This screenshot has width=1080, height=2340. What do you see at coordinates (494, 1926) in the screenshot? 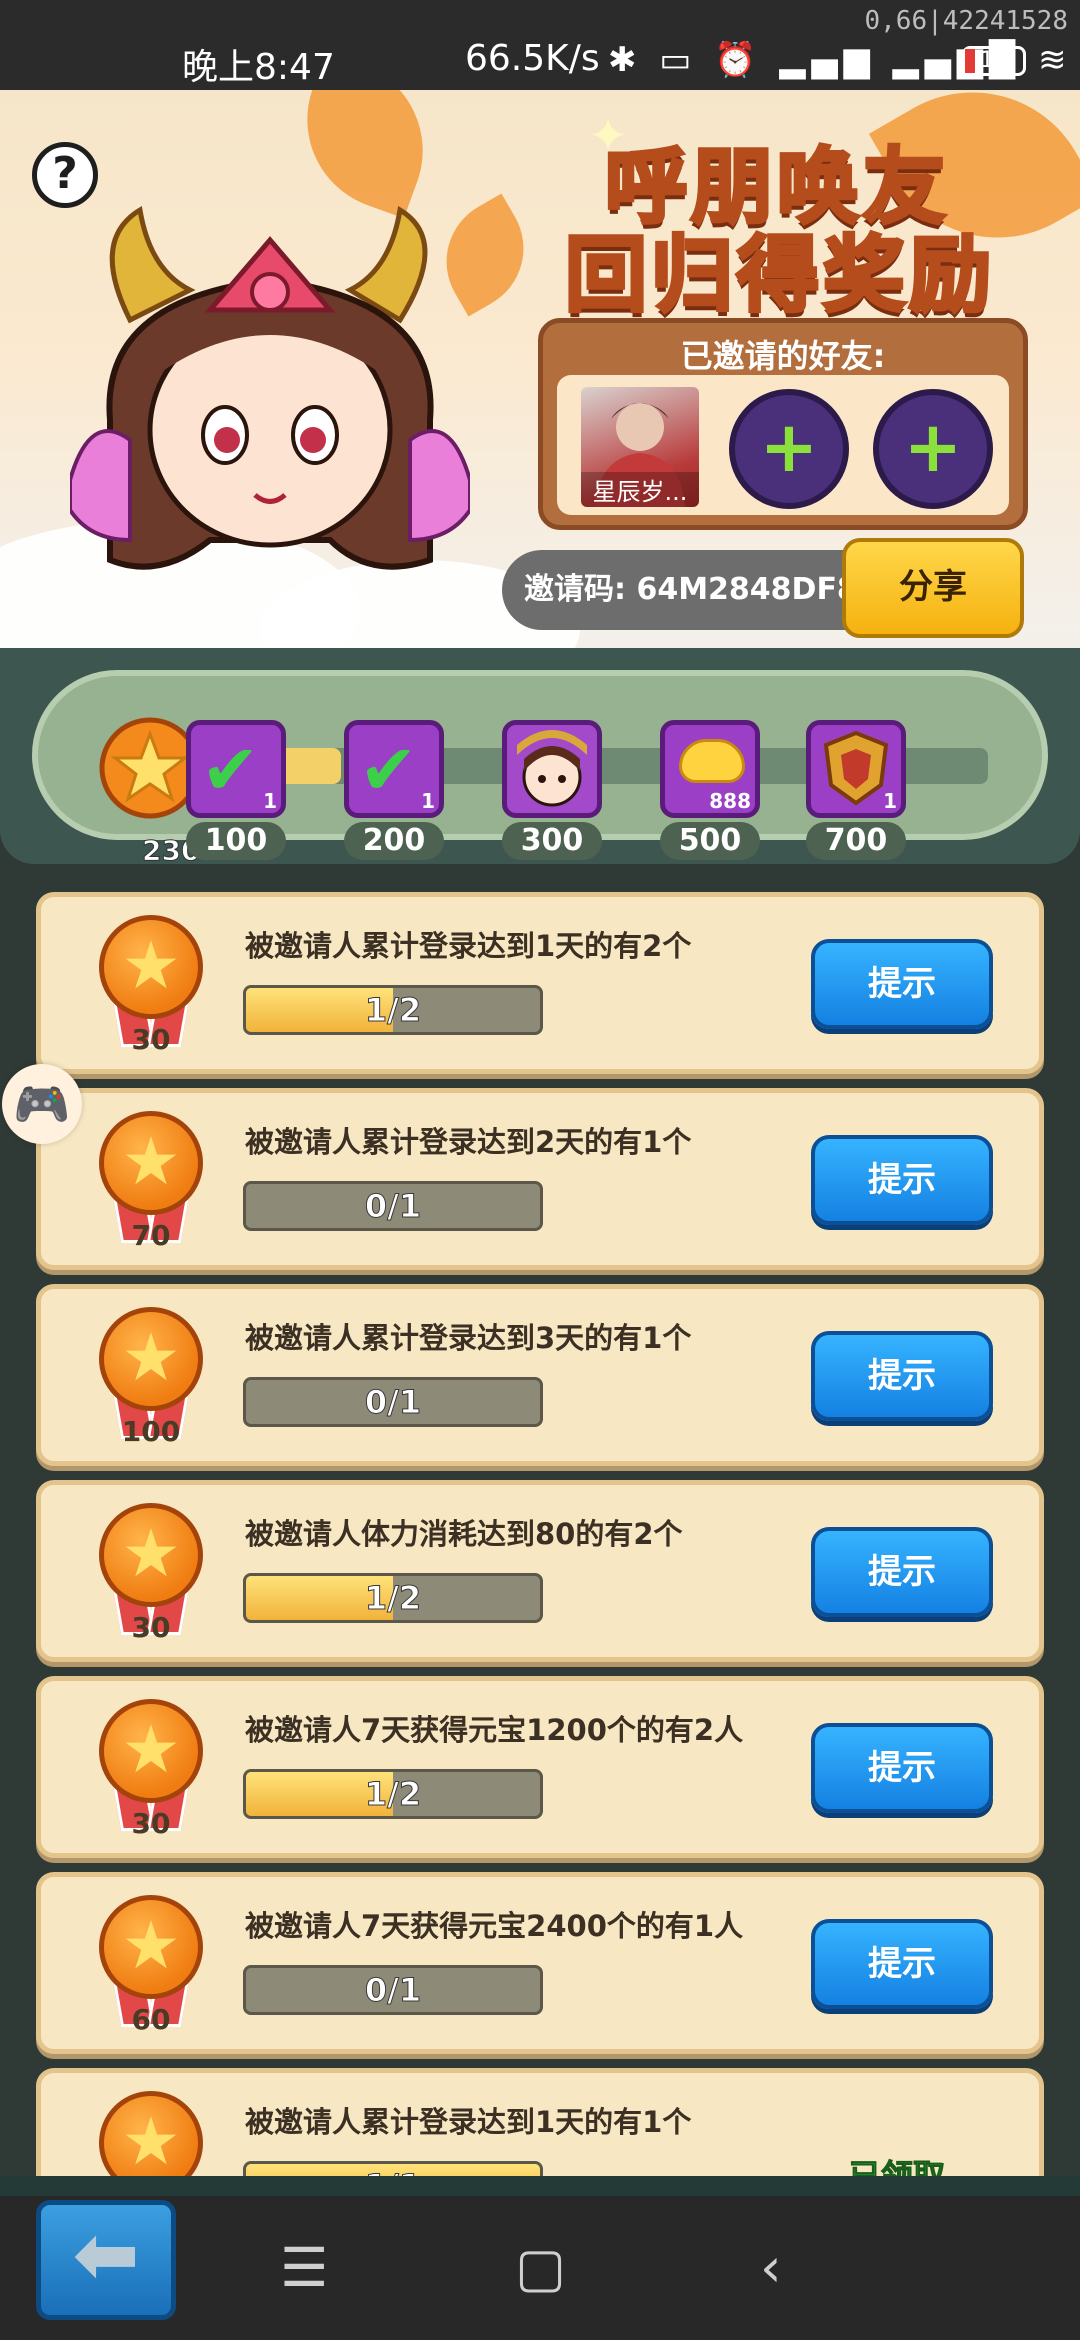
I see `task-description: 被邀请人7天获得元宝2400个的有1人` at bounding box center [494, 1926].